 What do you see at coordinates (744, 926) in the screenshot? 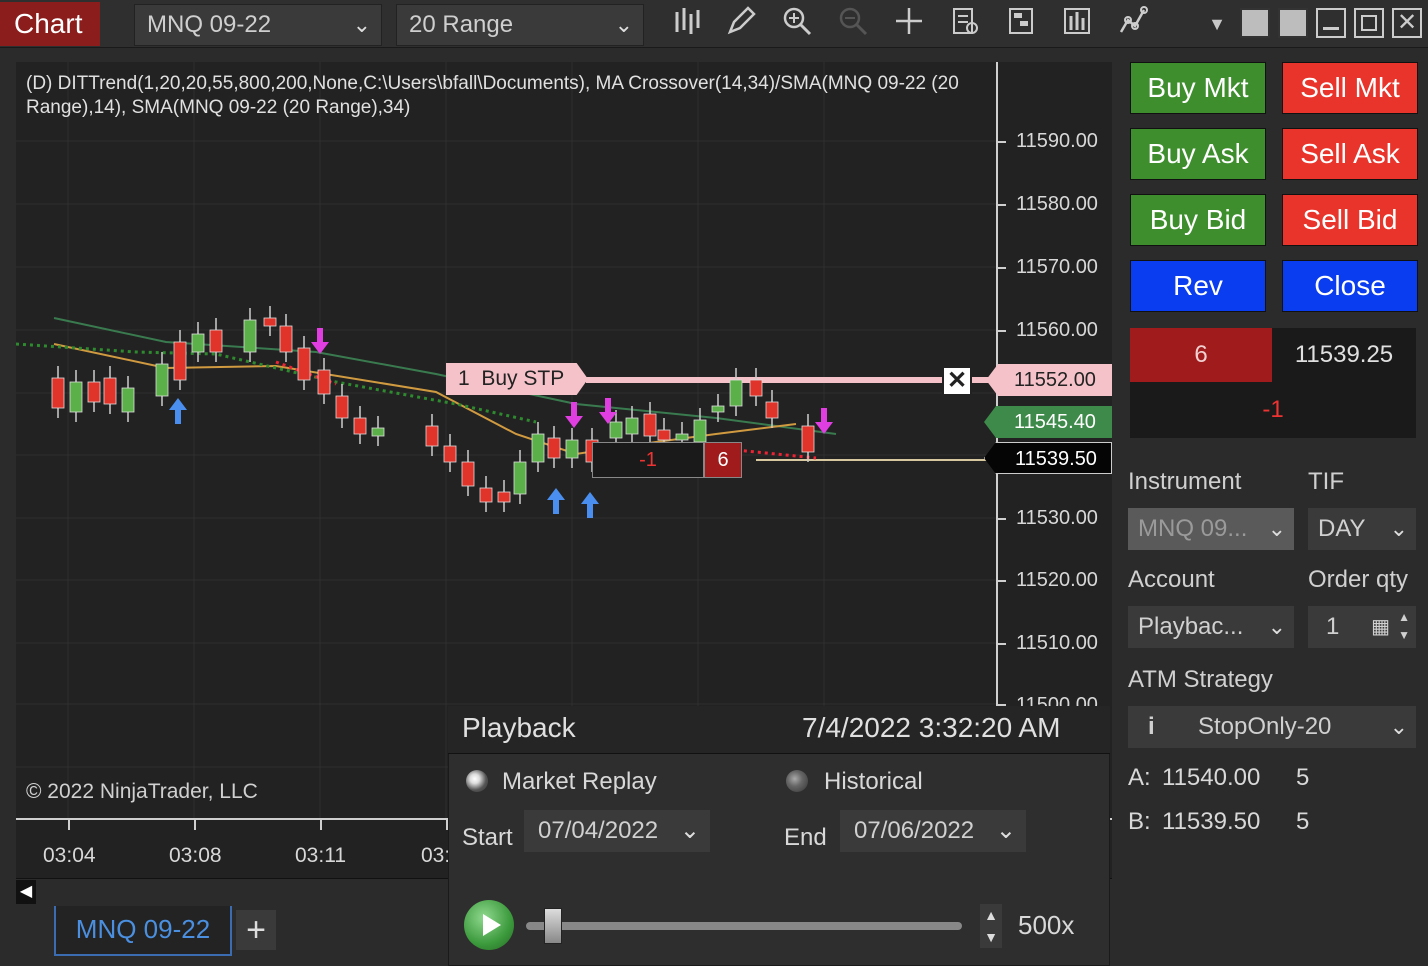
I see `speed-slider-track` at bounding box center [744, 926].